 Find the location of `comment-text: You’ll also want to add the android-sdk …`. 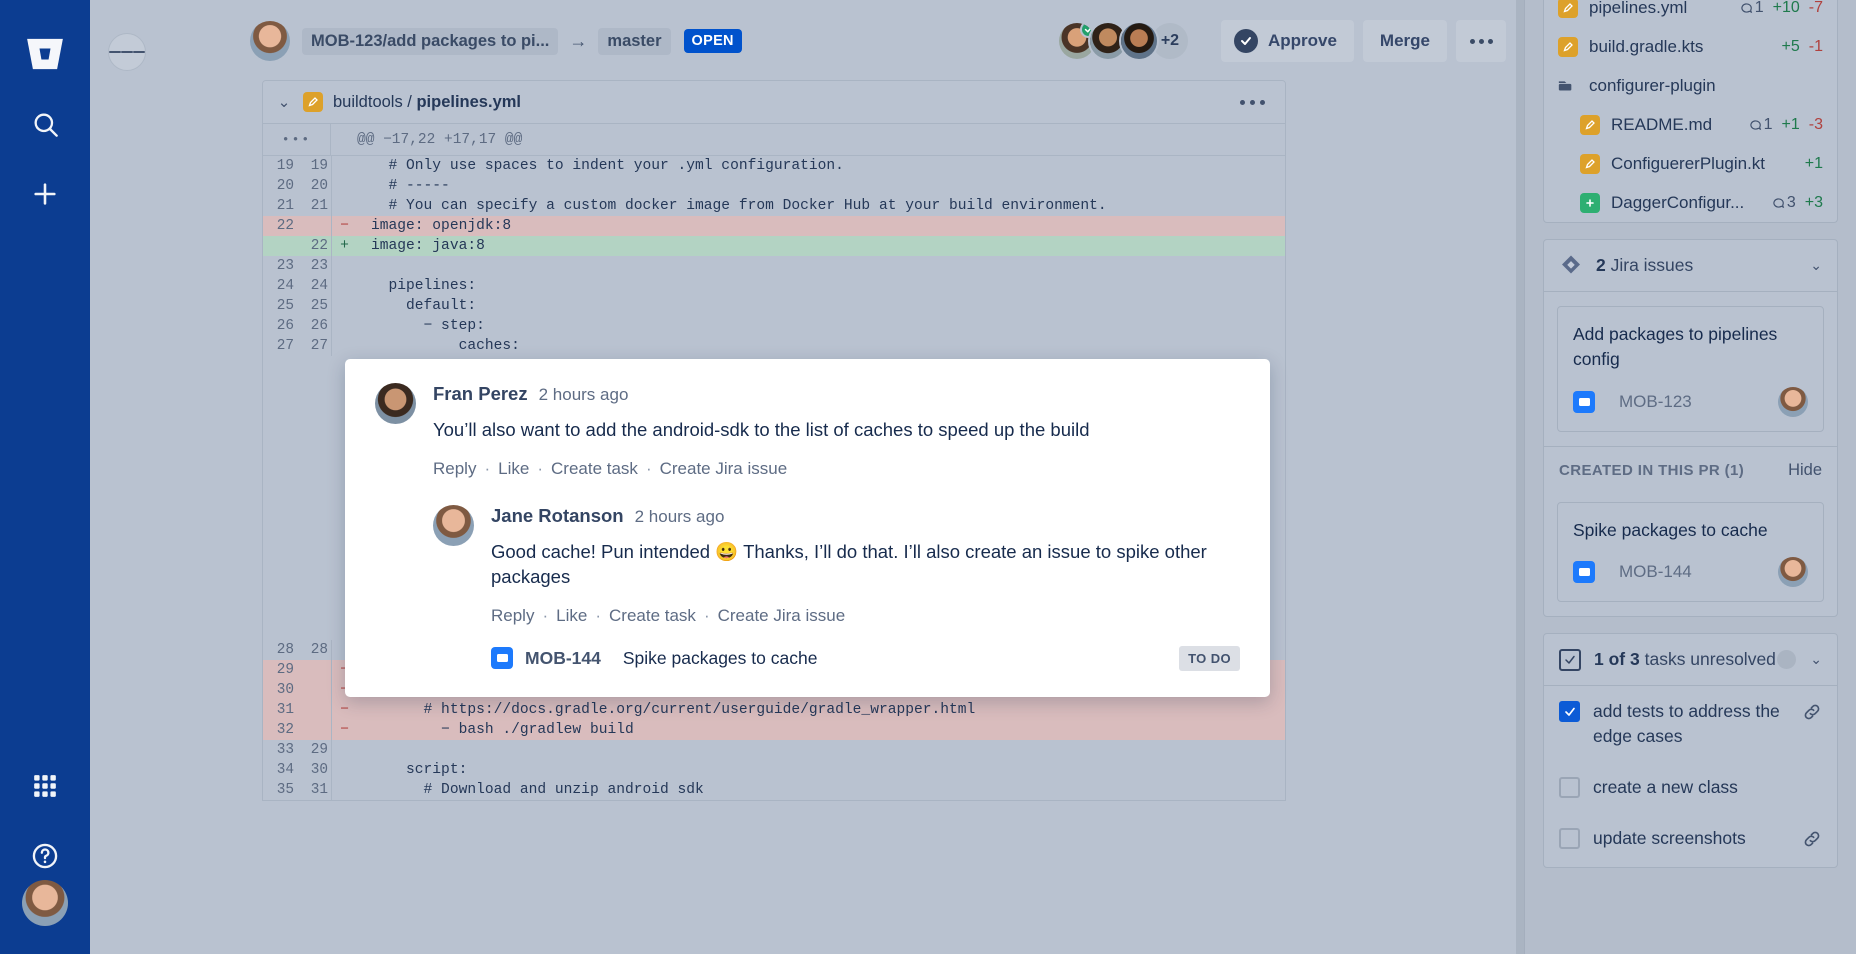

comment-text: You’ll also want to add the android-sdk … is located at coordinates (761, 429).